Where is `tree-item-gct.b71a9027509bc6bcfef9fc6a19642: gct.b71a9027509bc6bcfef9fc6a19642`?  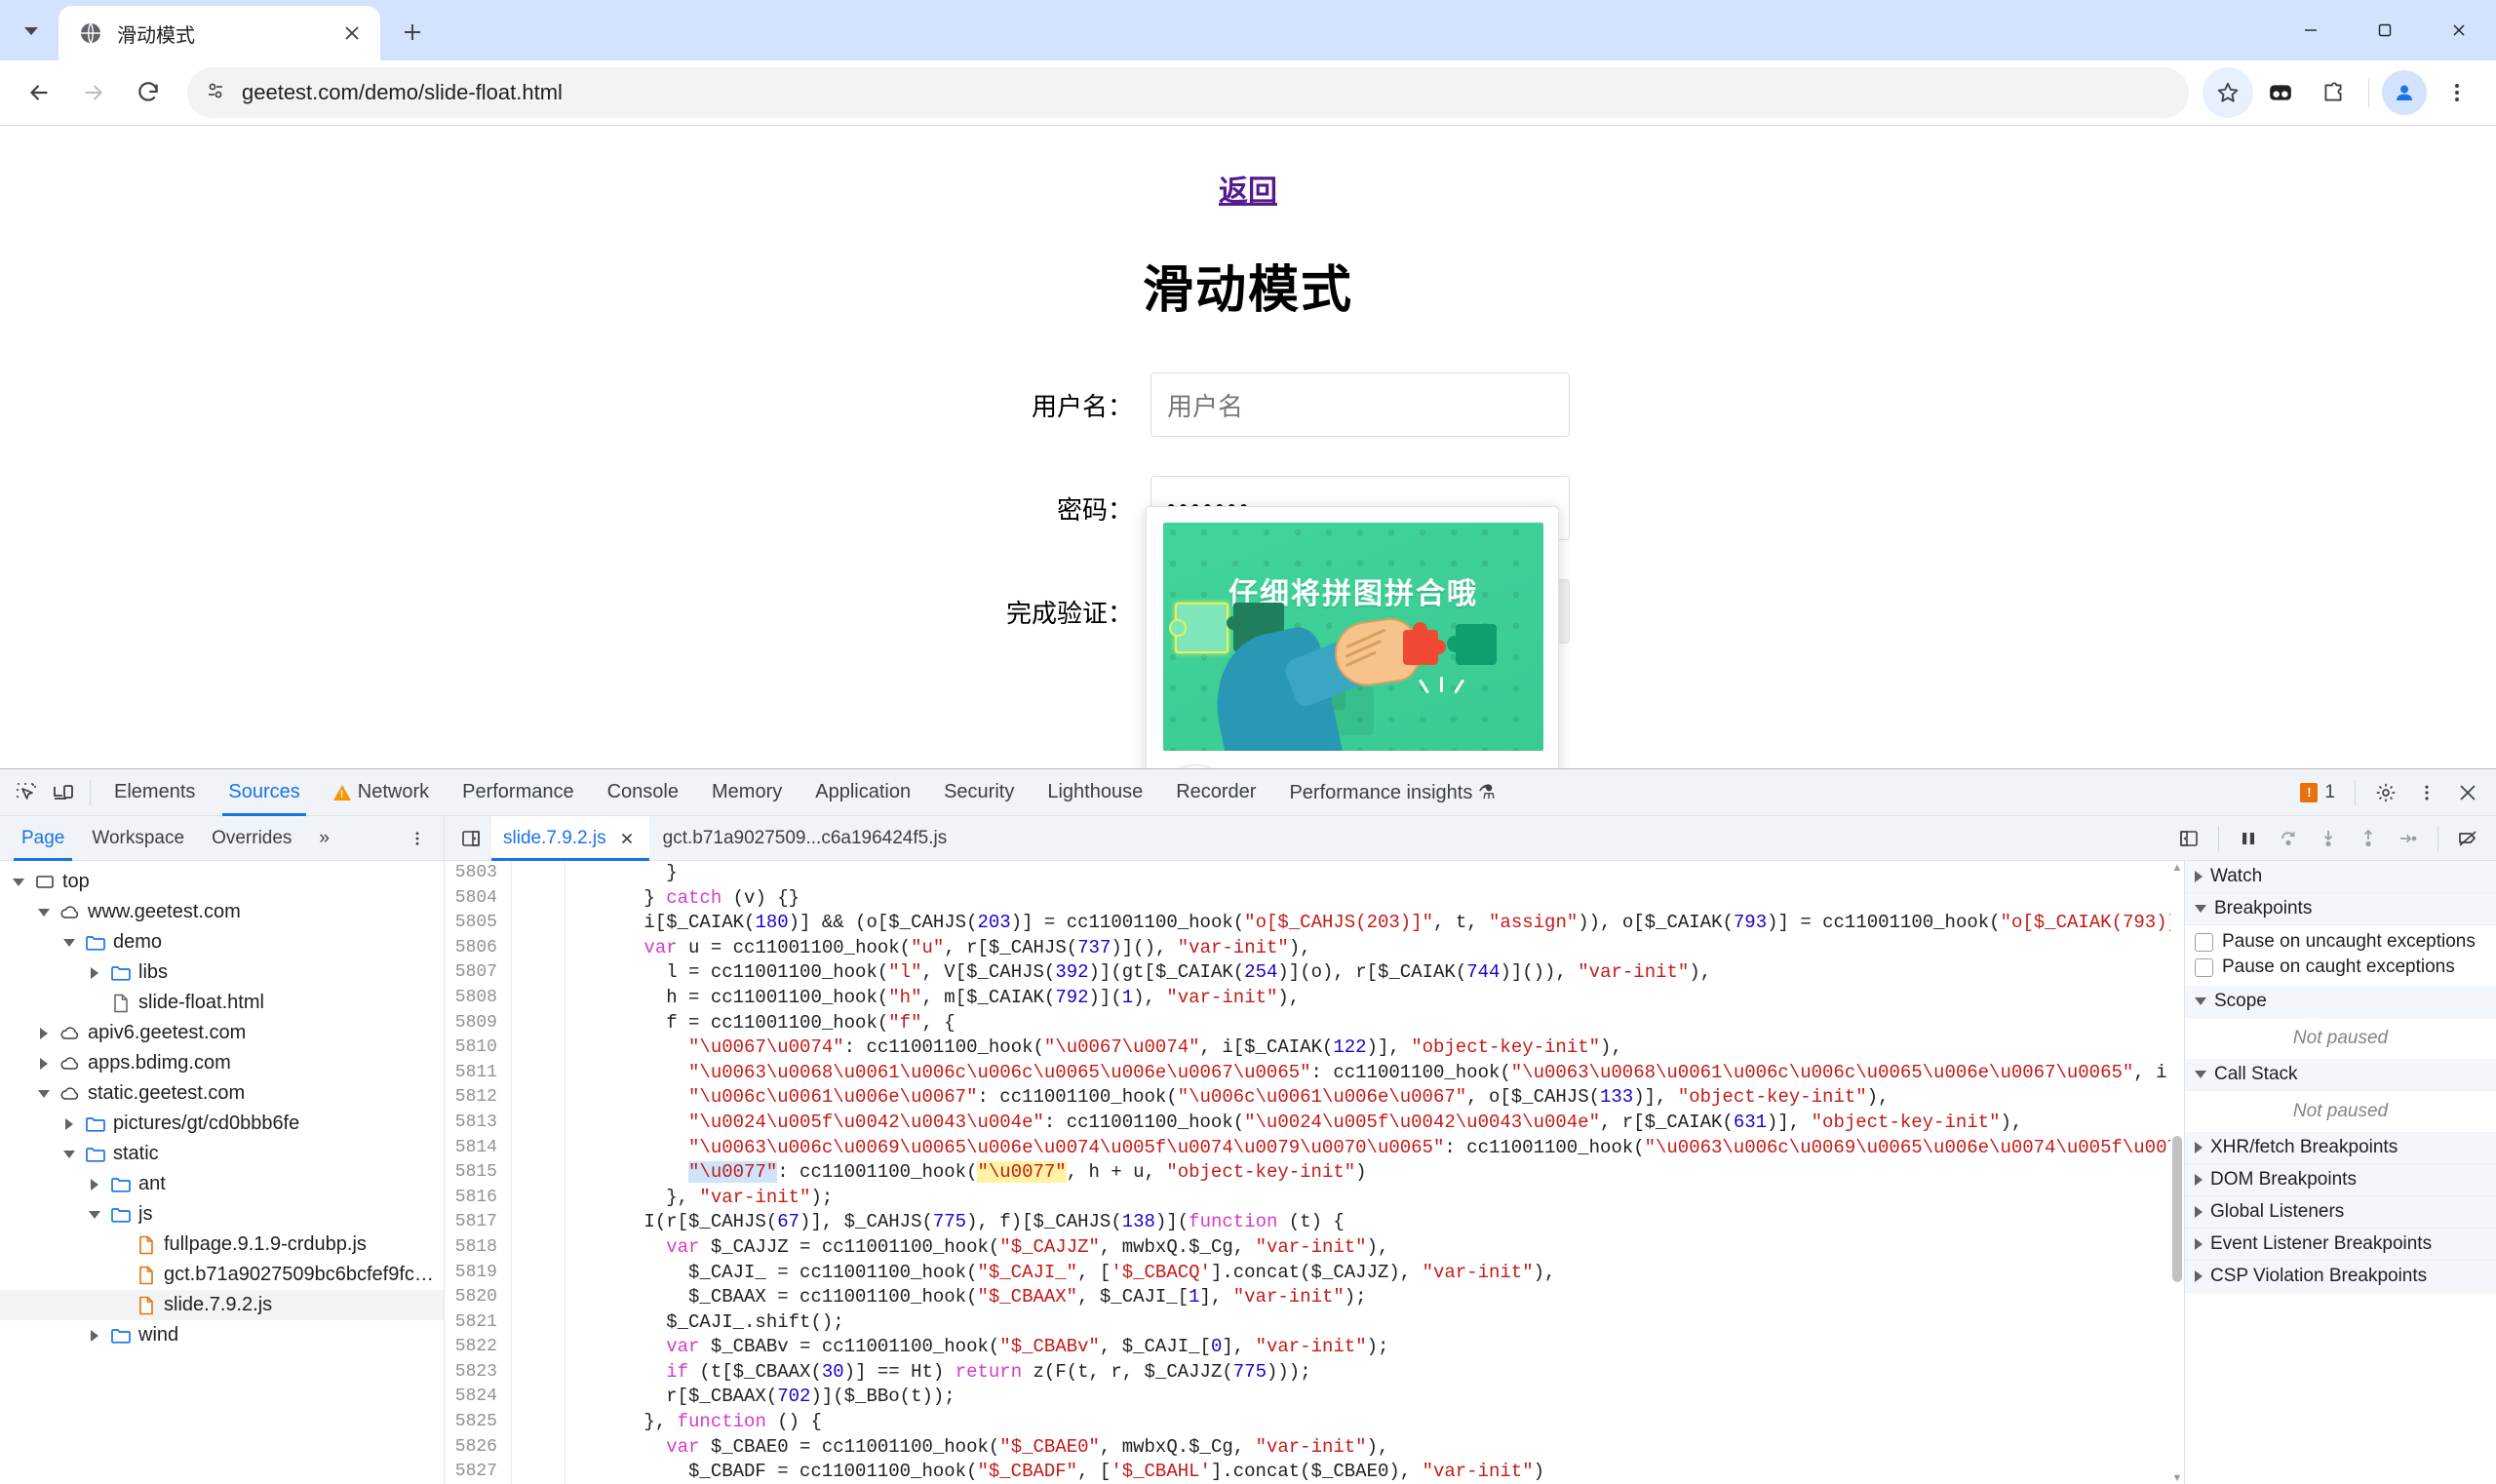 tree-item-gct.b71a9027509bc6bcfef9fc6a19642: gct.b71a9027509bc6bcfef9fc6a19642 is located at coordinates (222, 1275).